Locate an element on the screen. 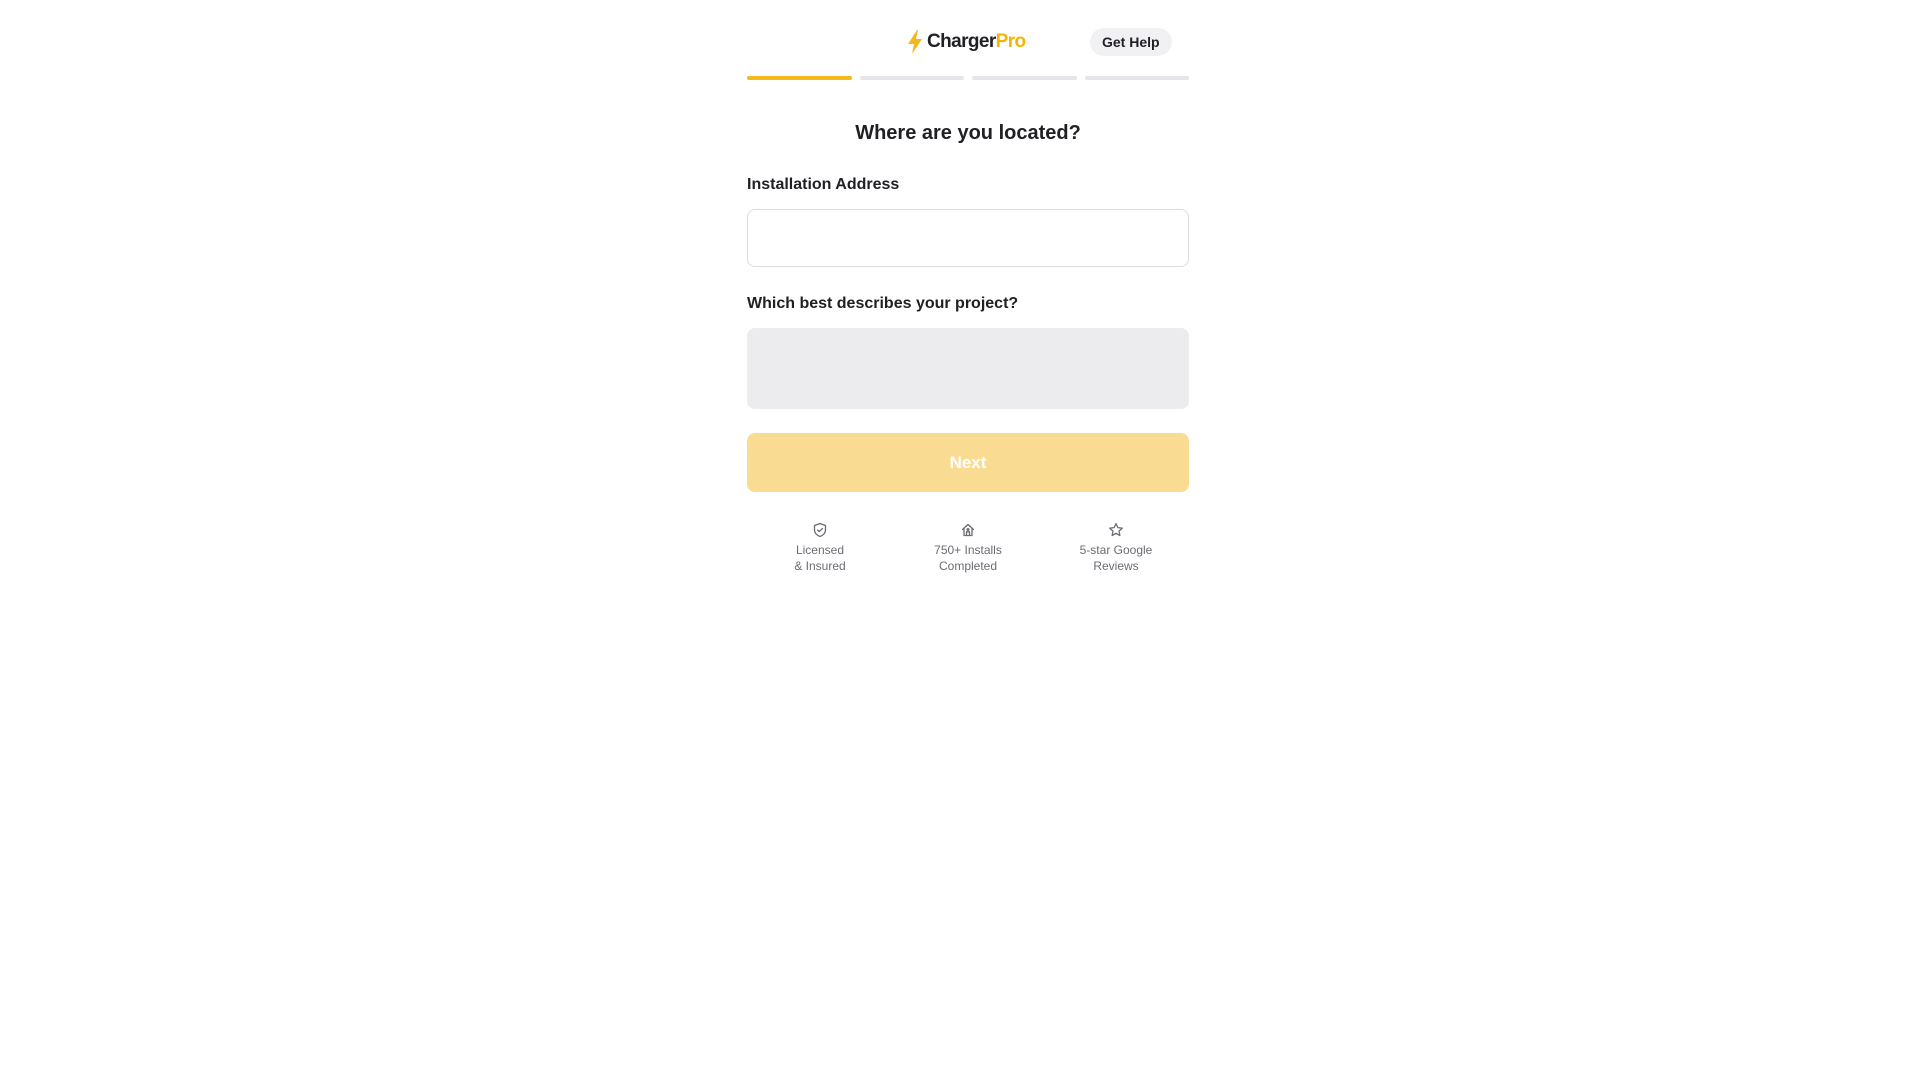 This screenshot has width=1920, height=1080. badge-text-line: Reviews is located at coordinates (1116, 566).